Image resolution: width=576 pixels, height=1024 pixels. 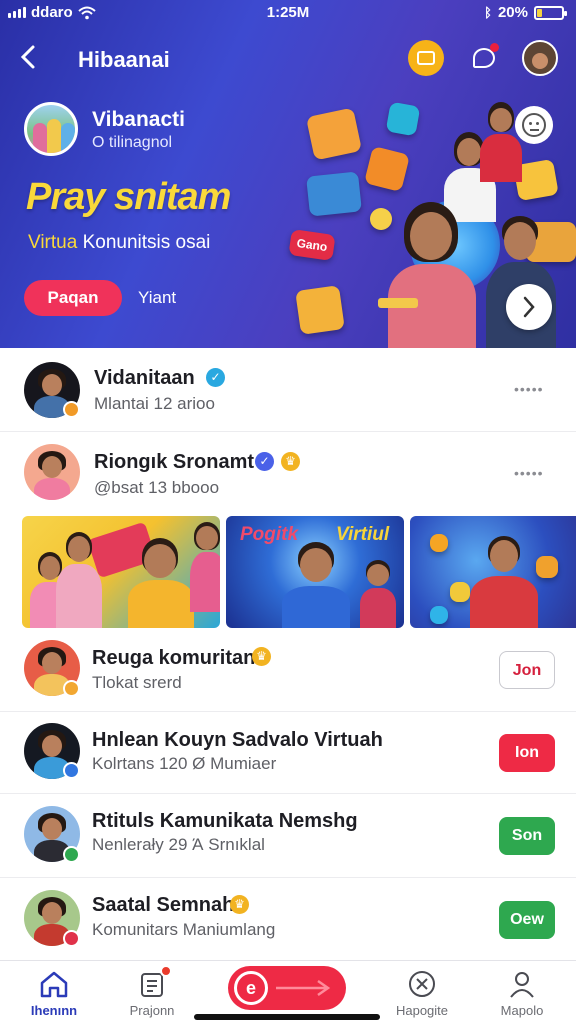 What do you see at coordinates (527, 753) in the screenshot?
I see `join-community-button: Ion` at bounding box center [527, 753].